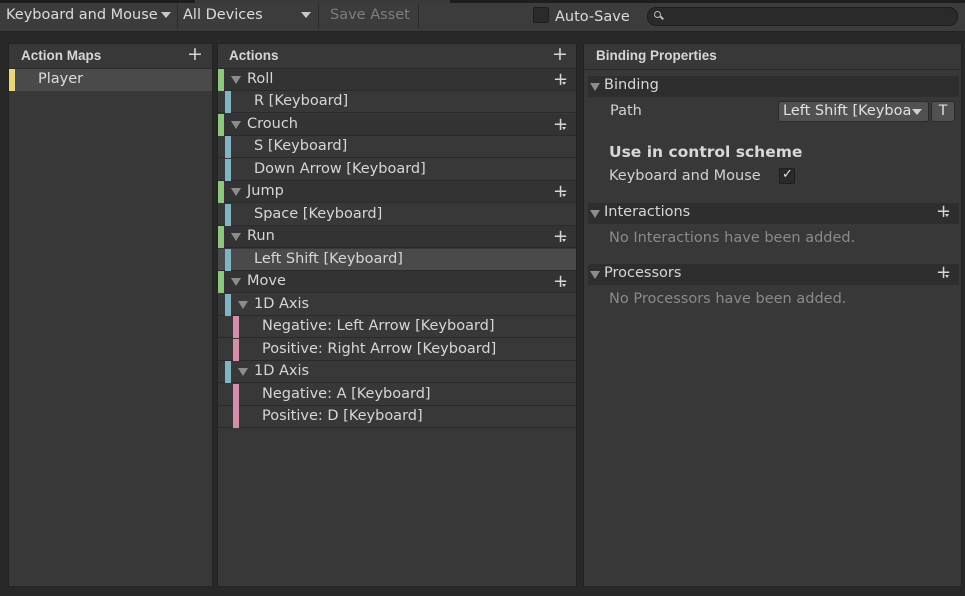  What do you see at coordinates (592, 17) in the screenshot?
I see `auto-save-label: Auto-Save` at bounding box center [592, 17].